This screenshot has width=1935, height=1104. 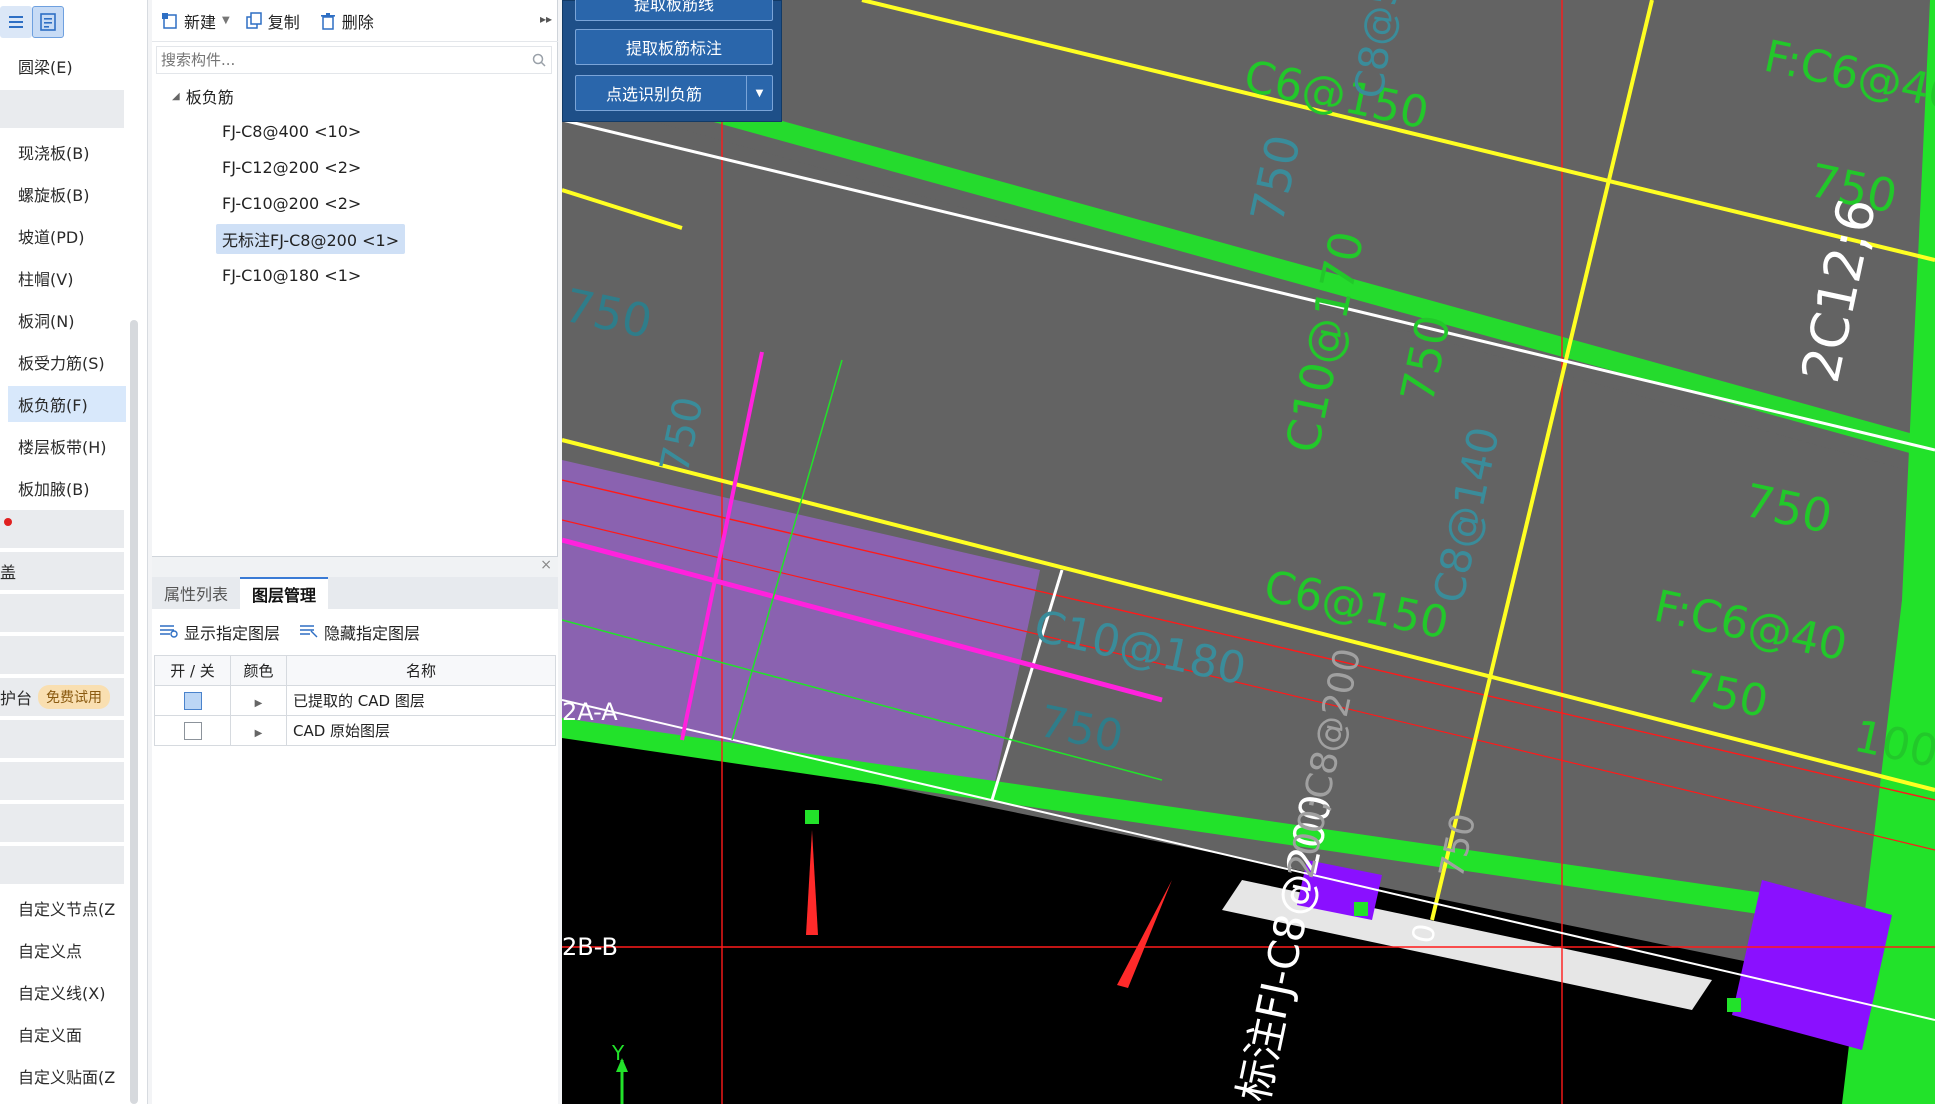 What do you see at coordinates (673, 7) in the screenshot?
I see `button-label: 提取板筋线` at bounding box center [673, 7].